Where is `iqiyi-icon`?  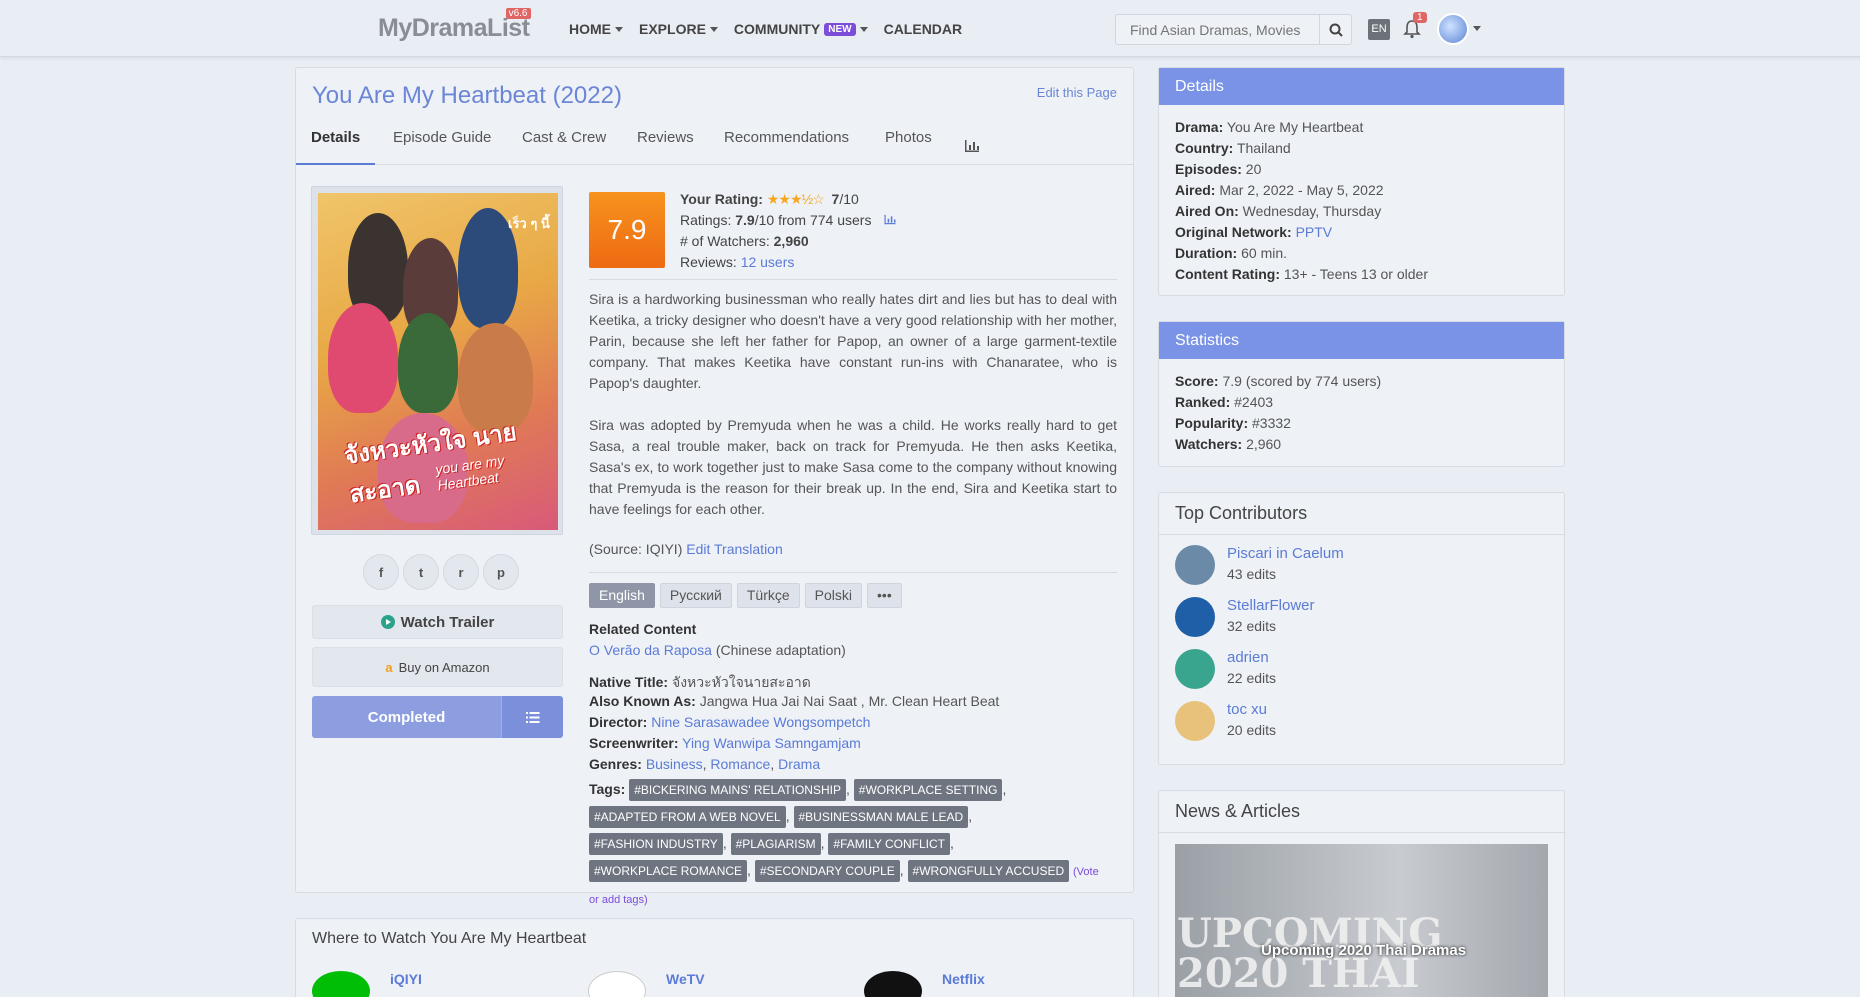 iqiyi-icon is located at coordinates (341, 984).